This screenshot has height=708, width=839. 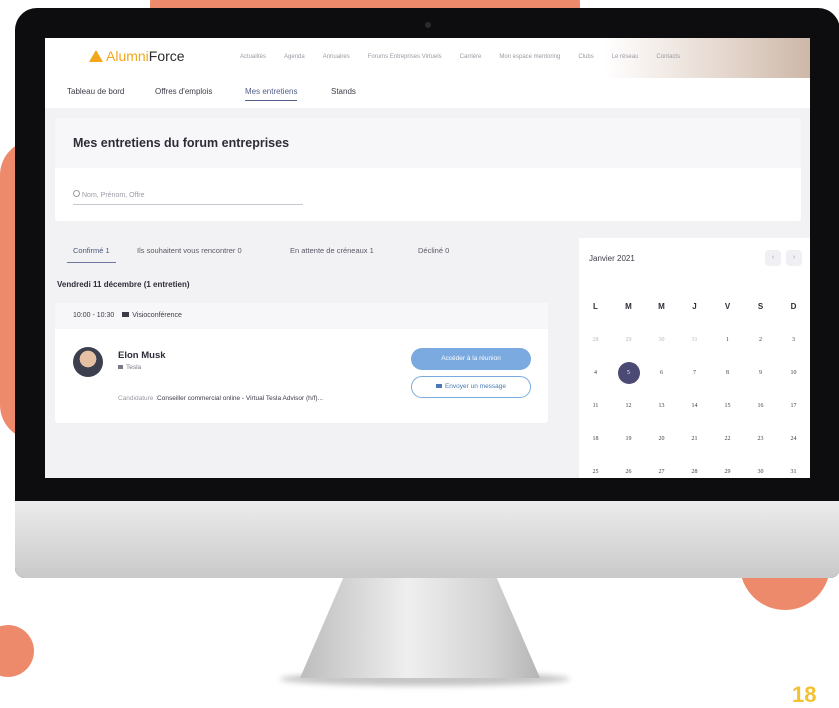 What do you see at coordinates (793, 373) in the screenshot?
I see `calendar-day: 10` at bounding box center [793, 373].